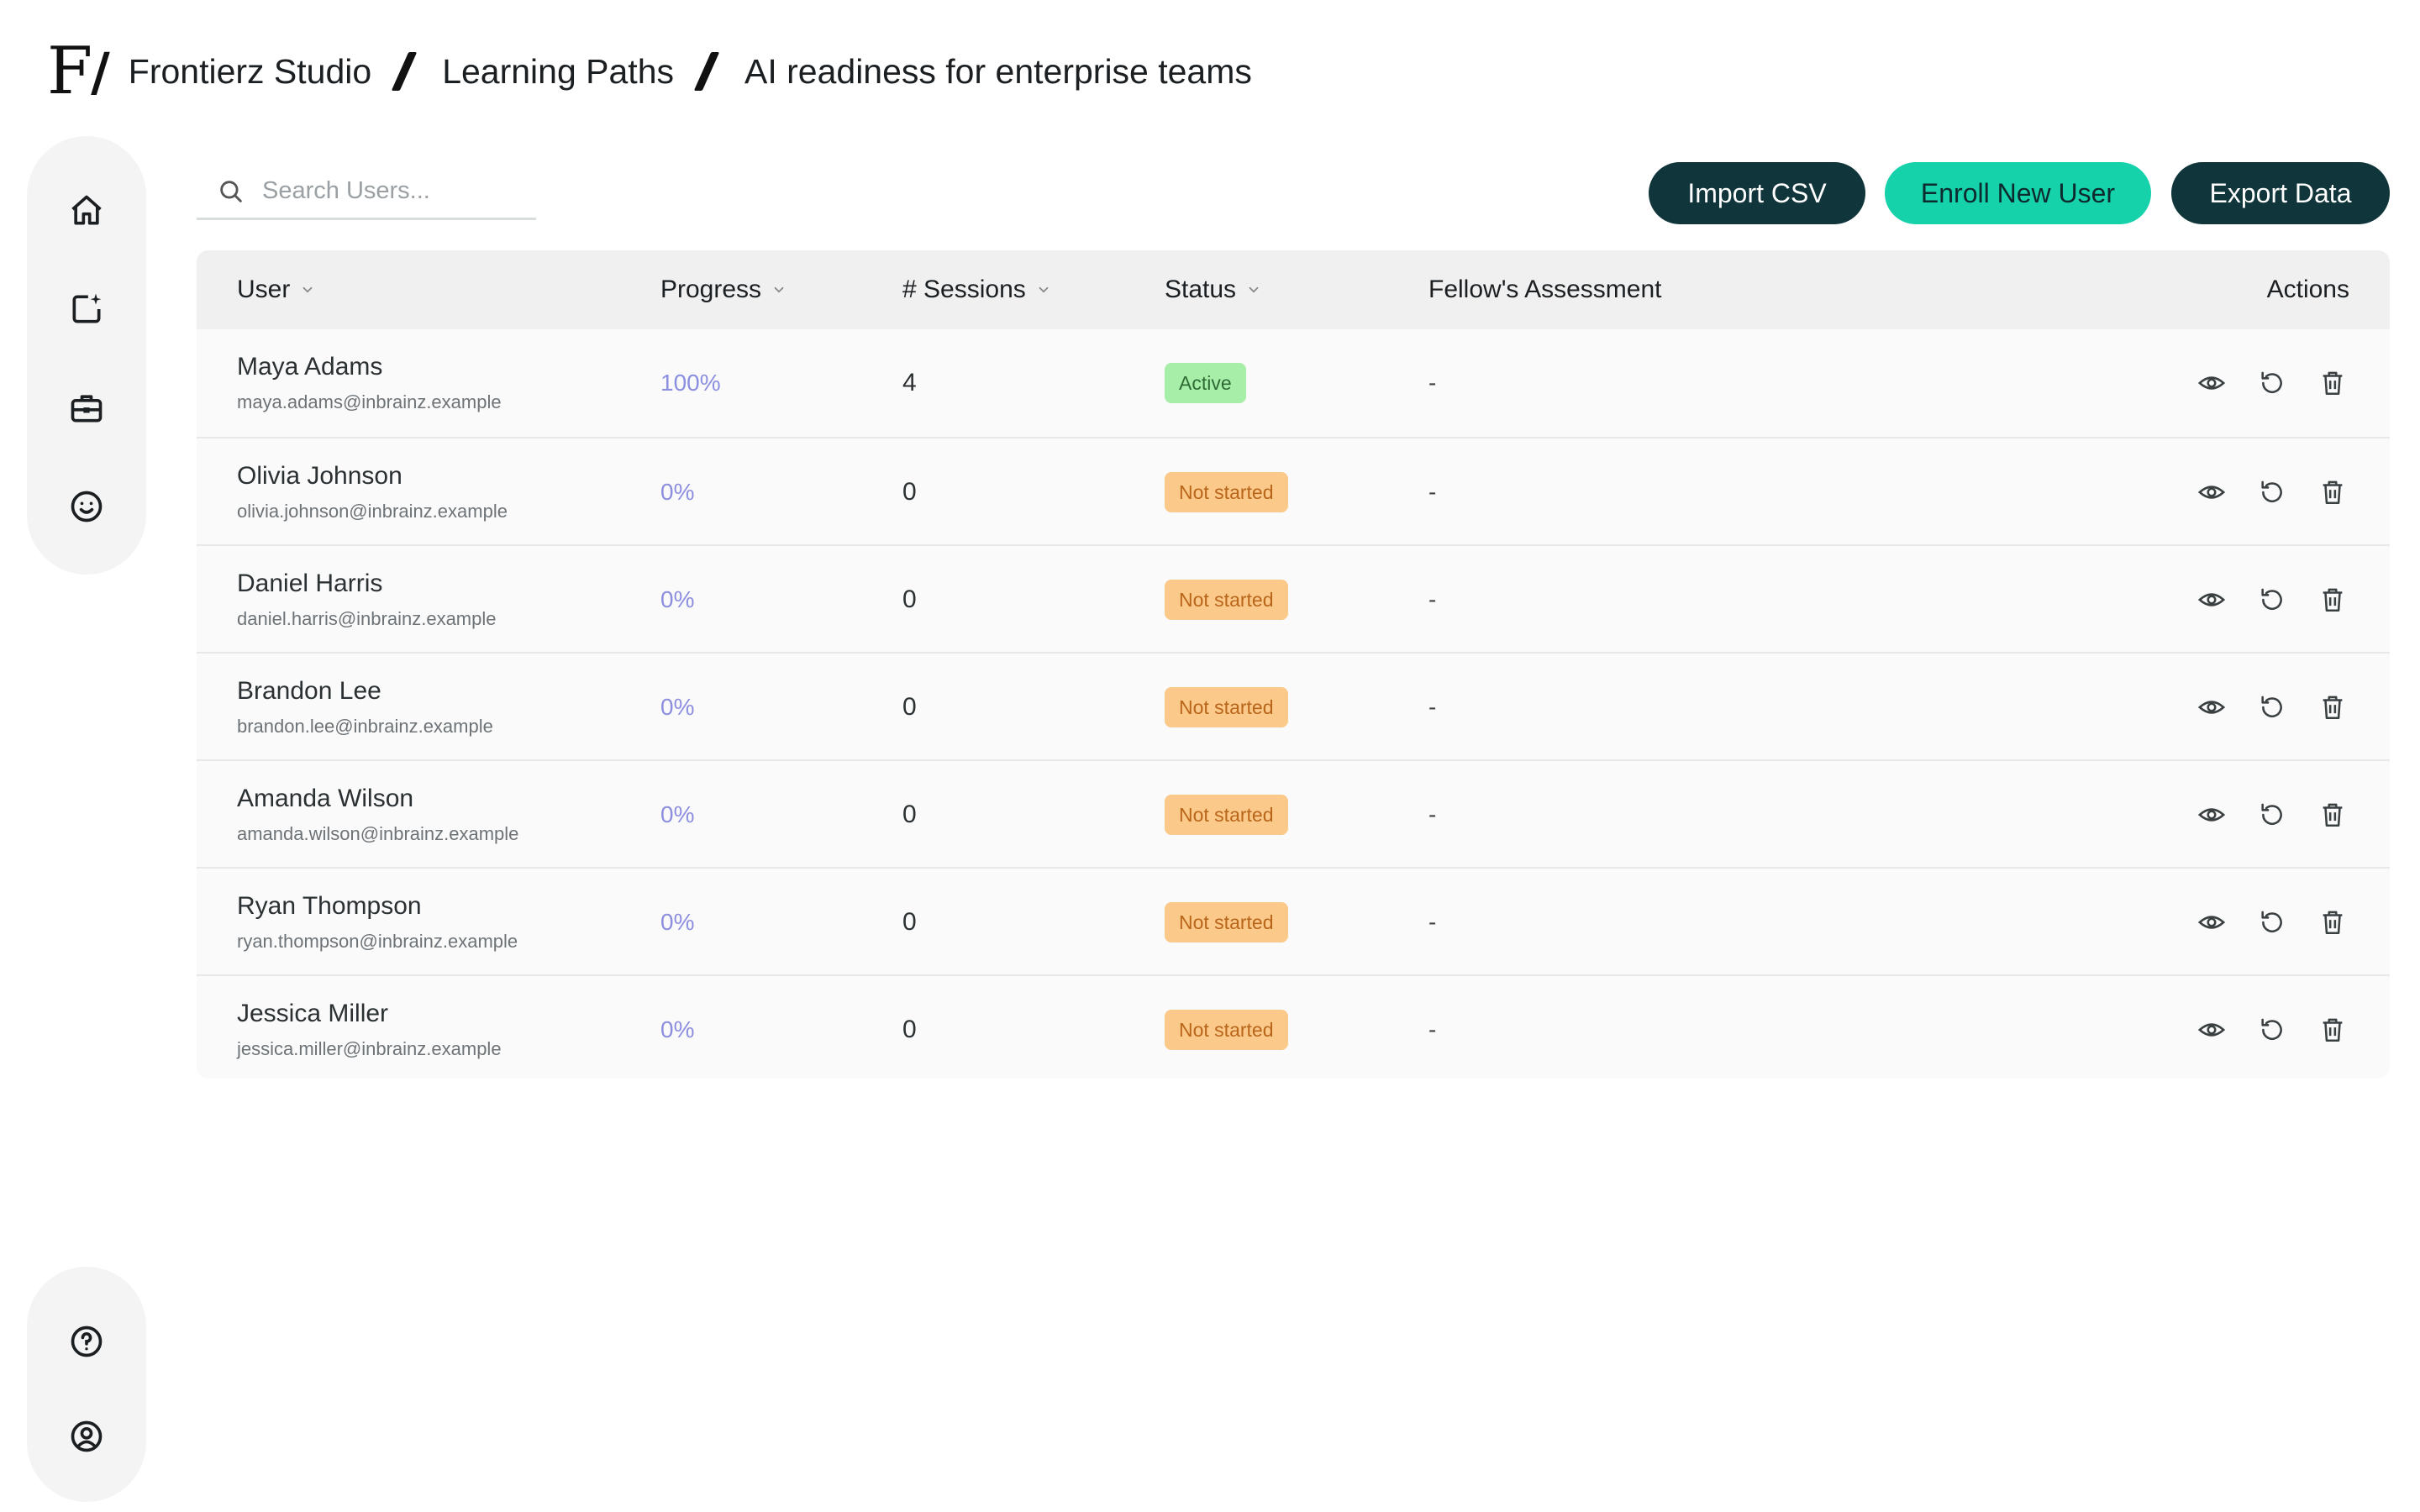 The width and height of the screenshot is (2420, 1512). Describe the element at coordinates (397, 191) in the screenshot. I see `search-input` at that location.